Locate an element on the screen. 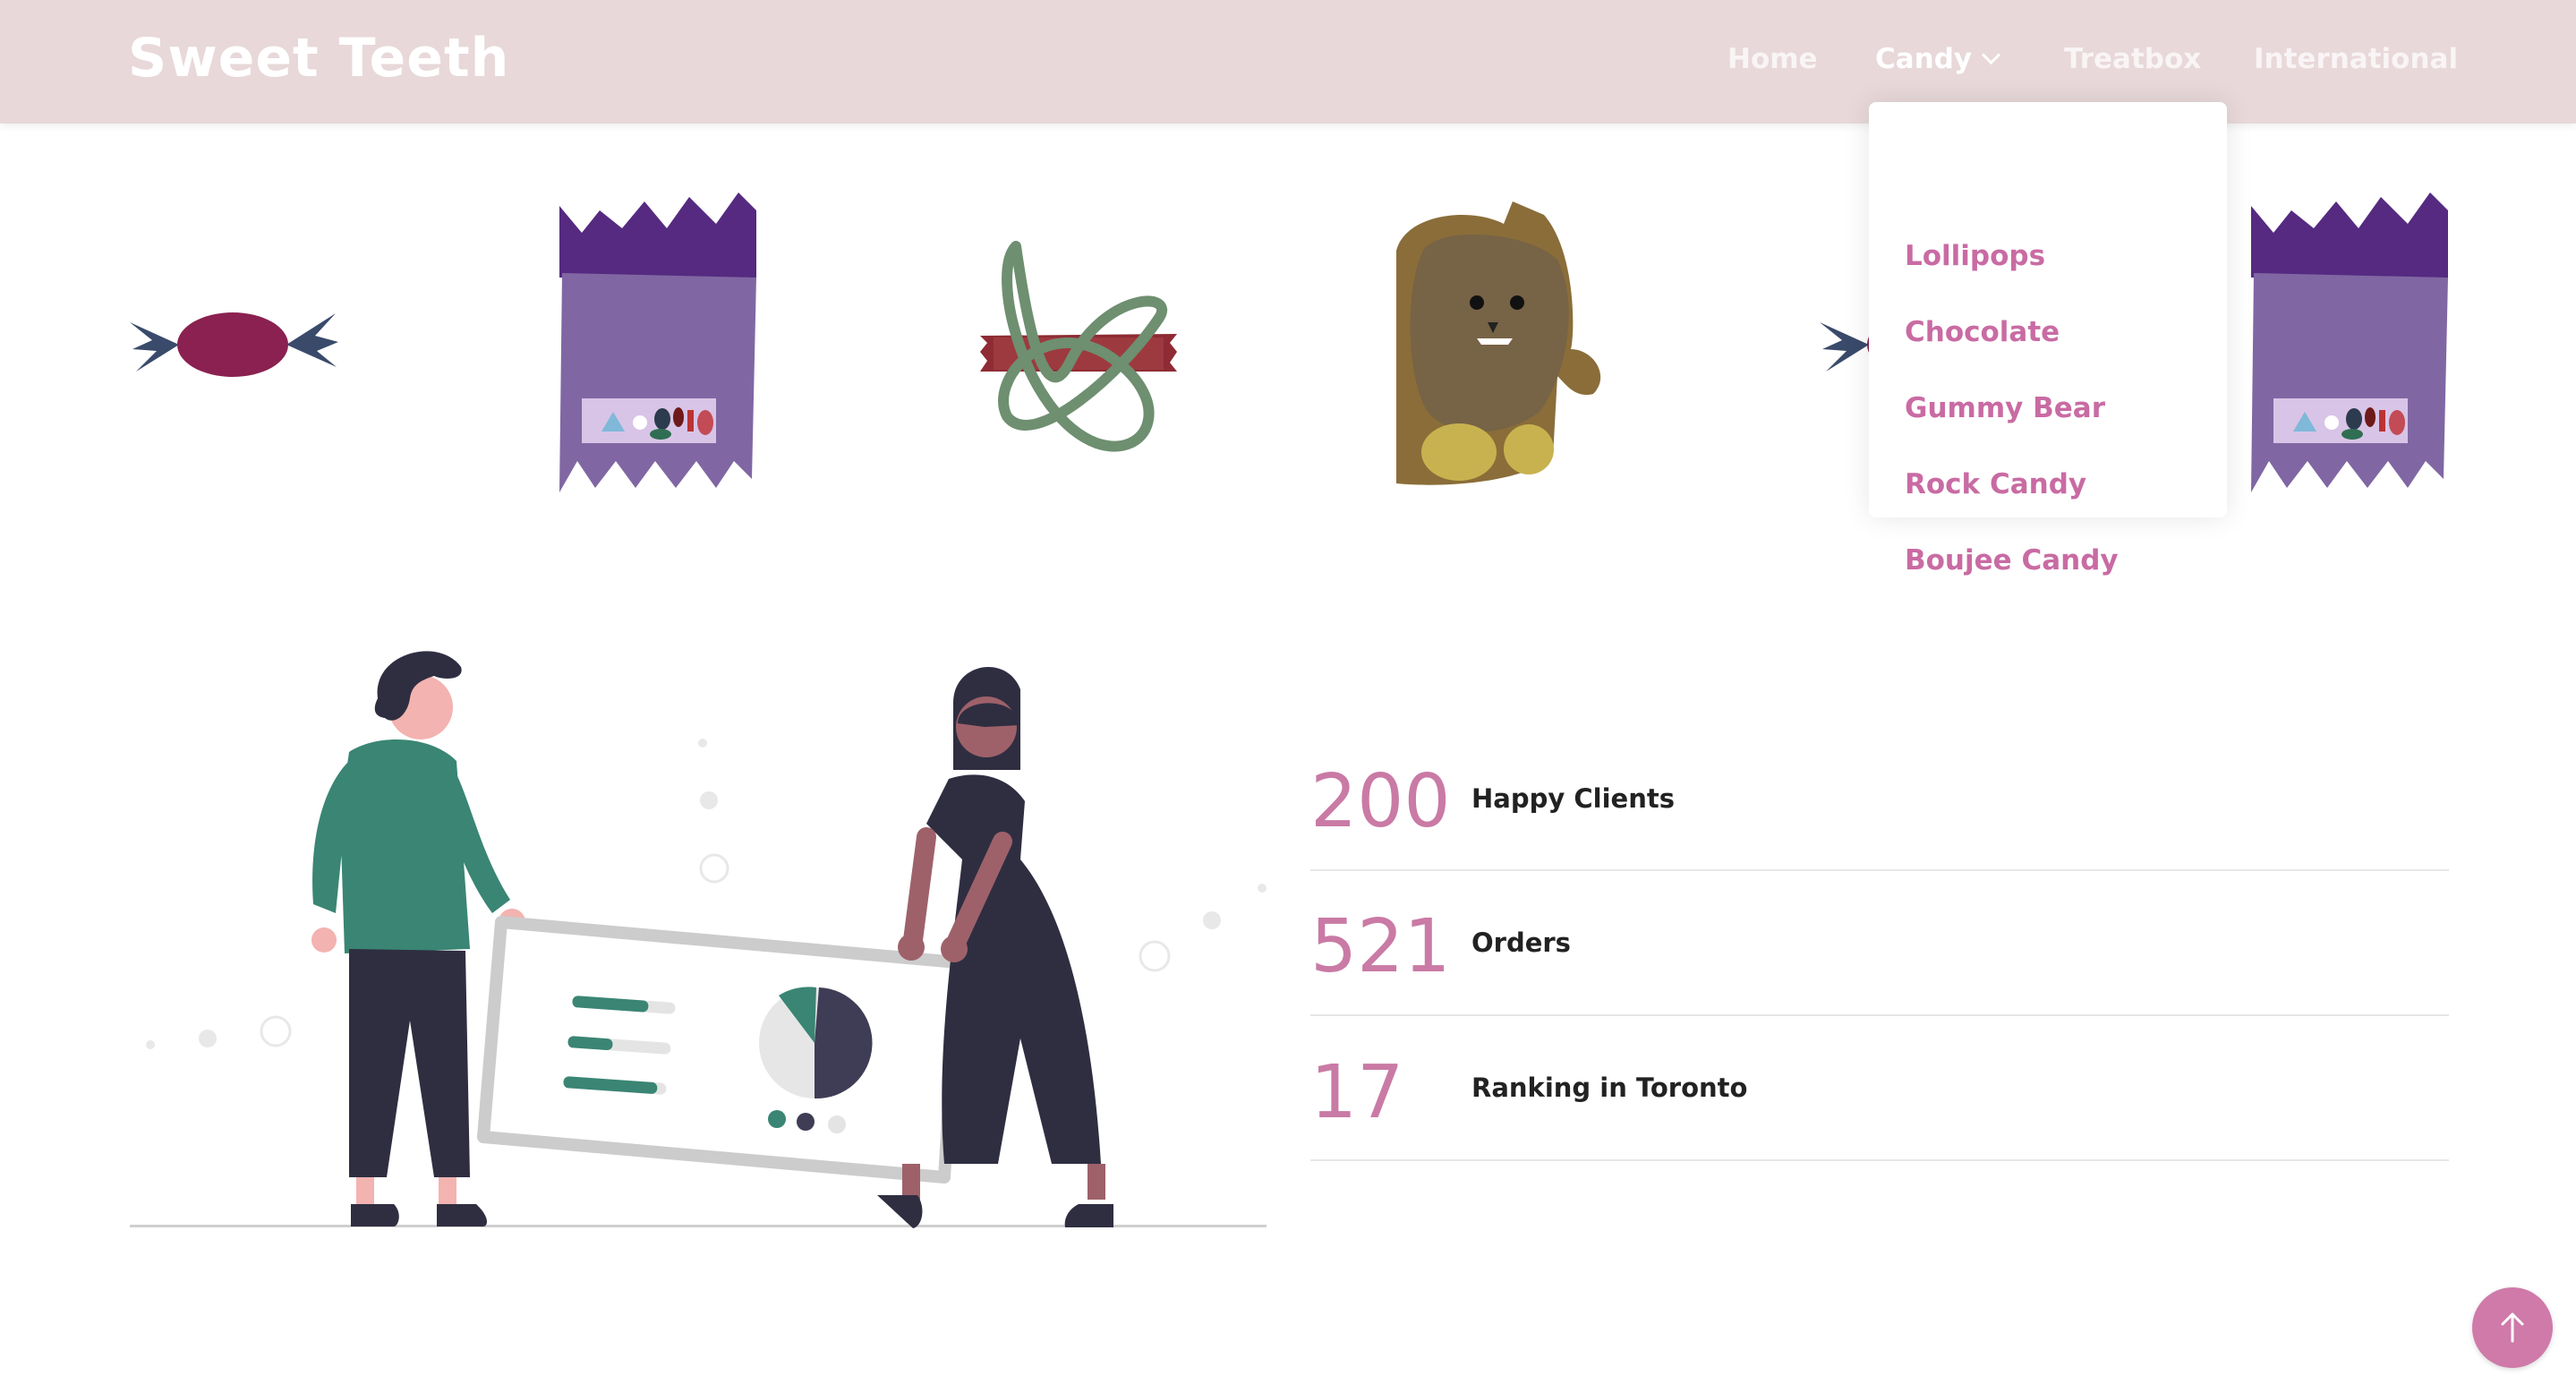 The width and height of the screenshot is (2576, 1393). candy-bag-image is located at coordinates (657, 342).